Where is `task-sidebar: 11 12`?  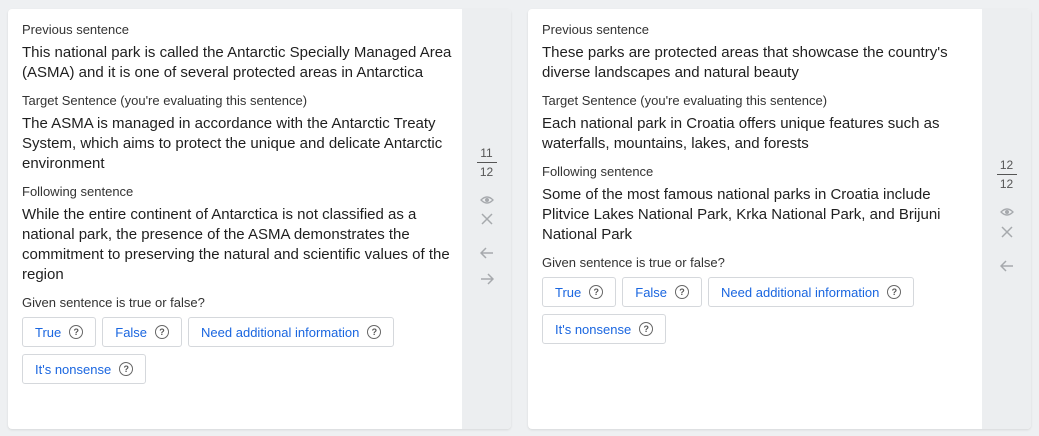
task-sidebar: 11 12 is located at coordinates (486, 219).